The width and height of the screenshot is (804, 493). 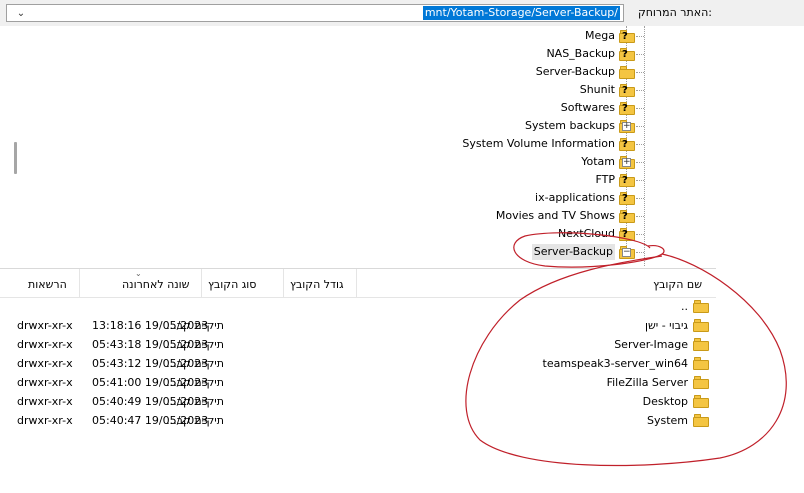 I want to click on column-header-modified: שונה לאחרונה, so click(x=155, y=284).